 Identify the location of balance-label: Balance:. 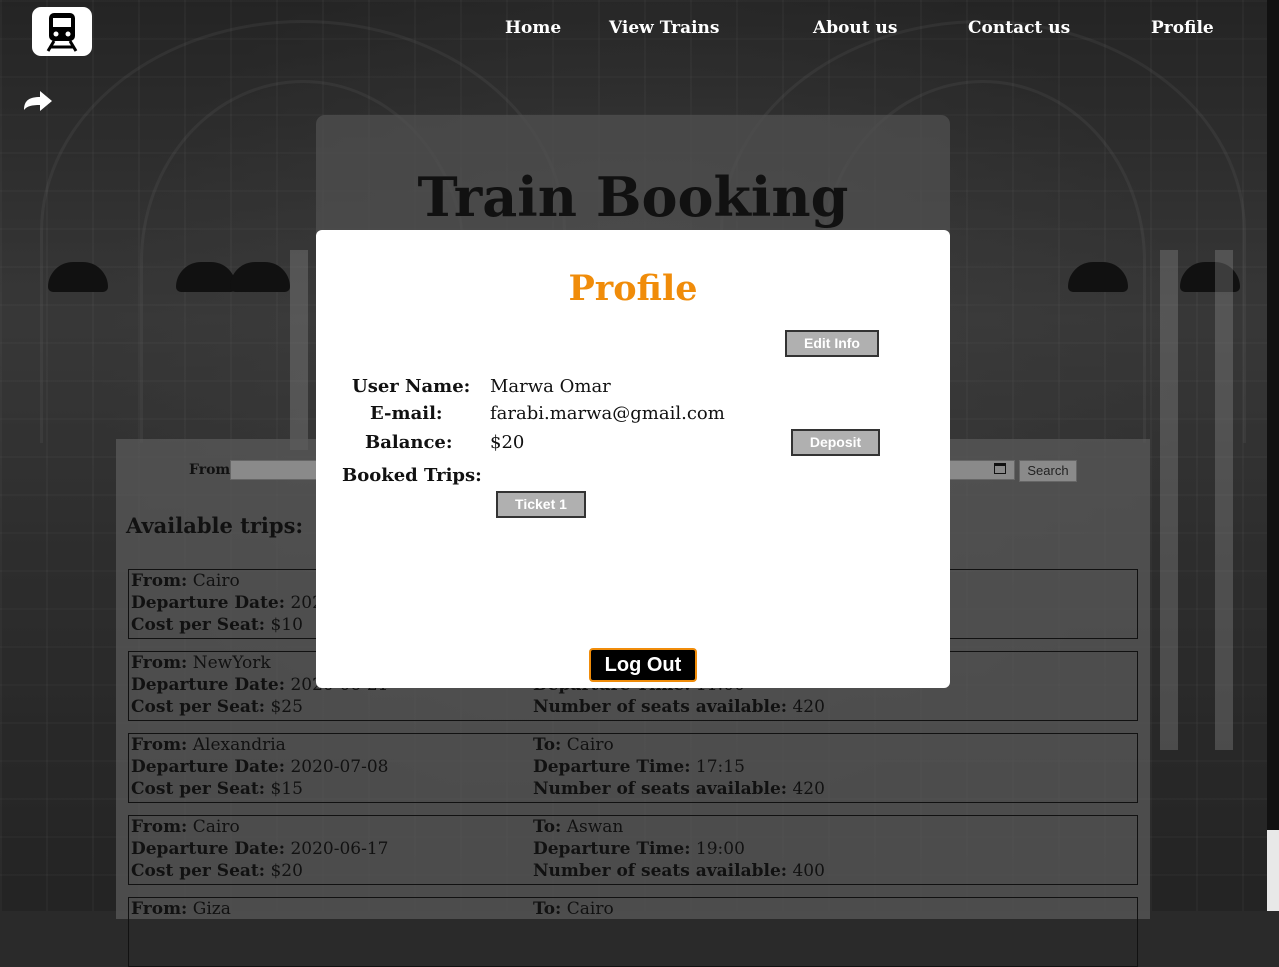
(409, 442).